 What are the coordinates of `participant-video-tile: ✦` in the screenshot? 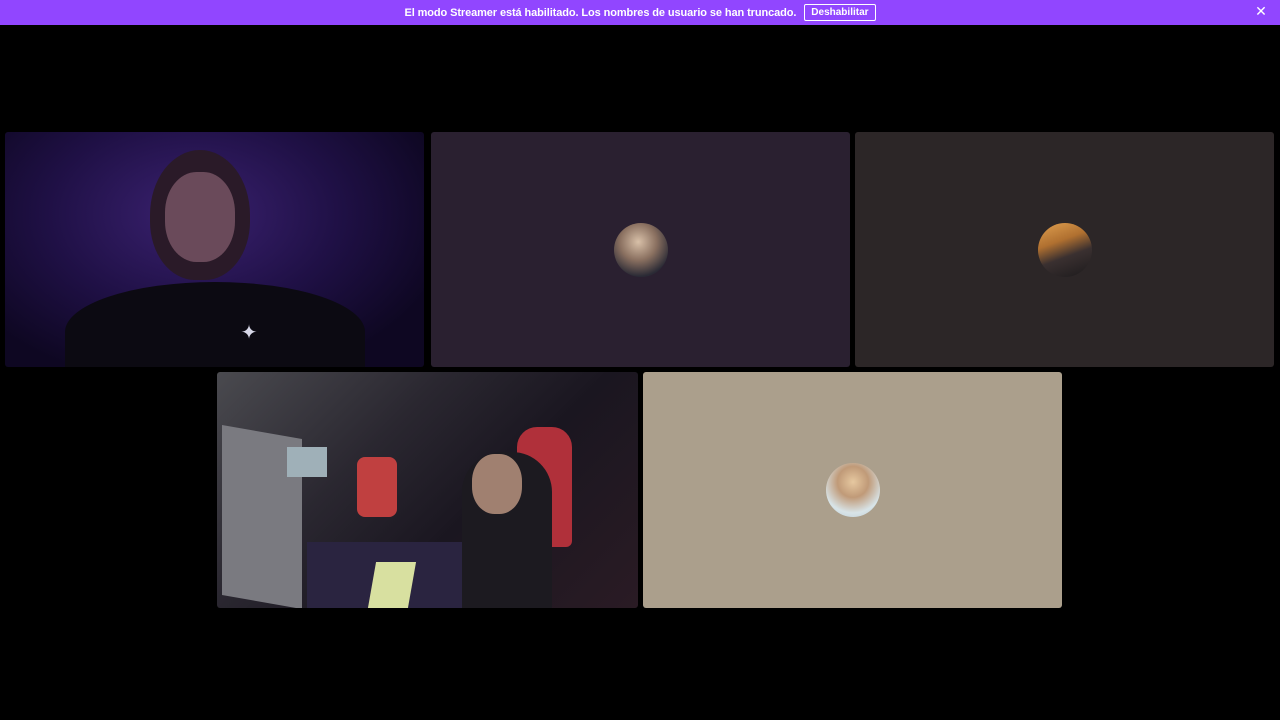 It's located at (214, 249).